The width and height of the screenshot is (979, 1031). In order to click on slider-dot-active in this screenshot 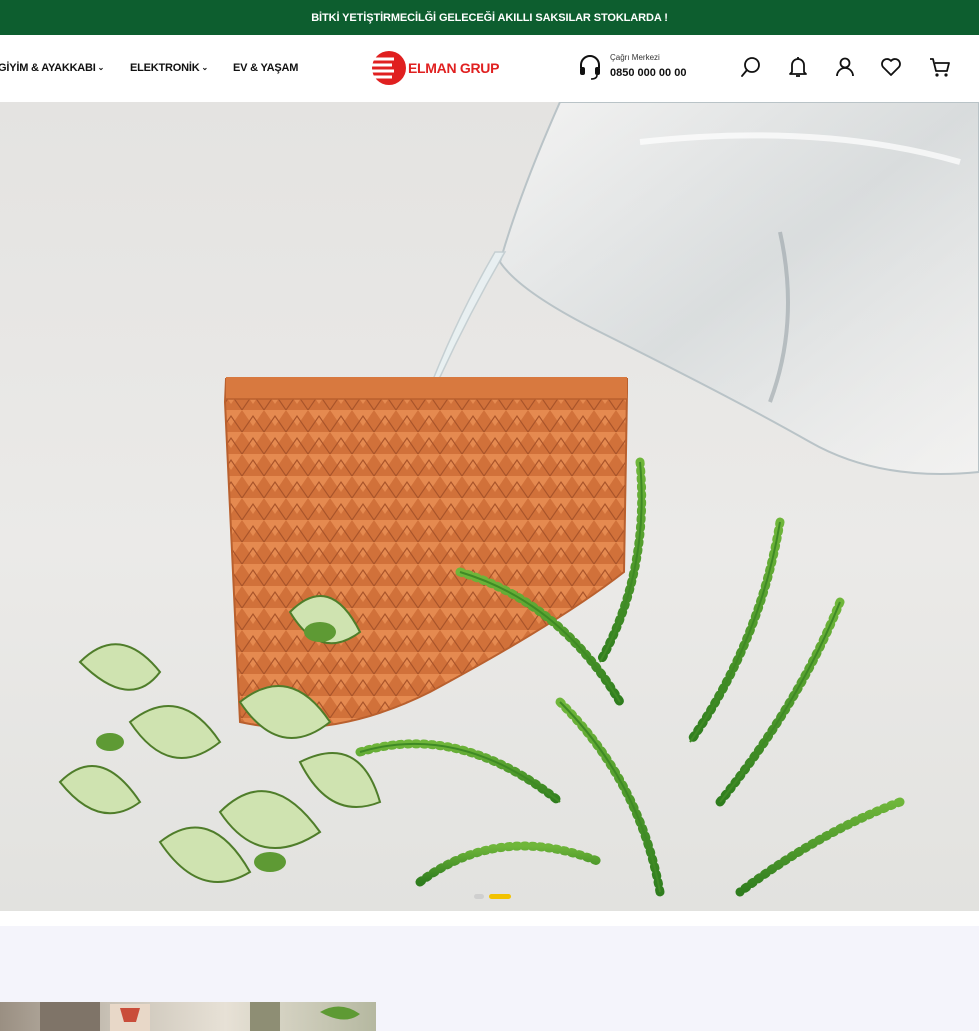, I will do `click(500, 896)`.